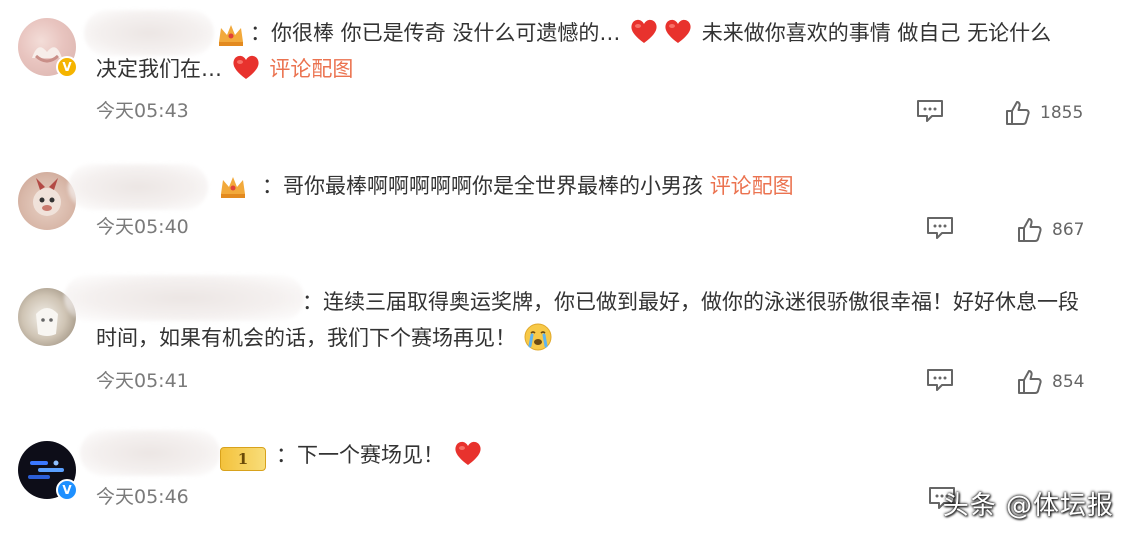 This screenshot has width=1130, height=536. Describe the element at coordinates (142, 111) in the screenshot. I see `comment-time: 今天05:43` at that location.